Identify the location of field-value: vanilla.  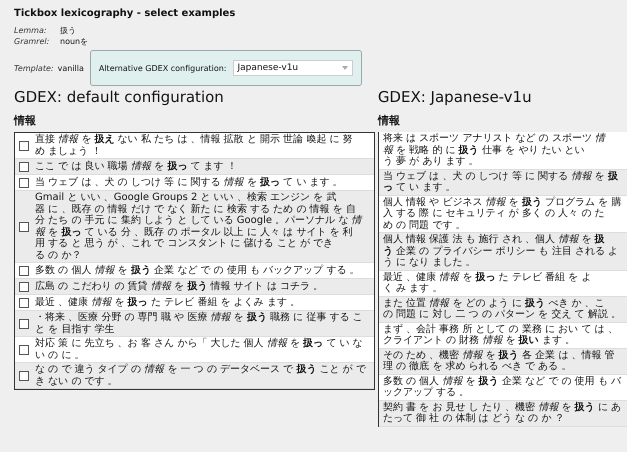
(71, 68).